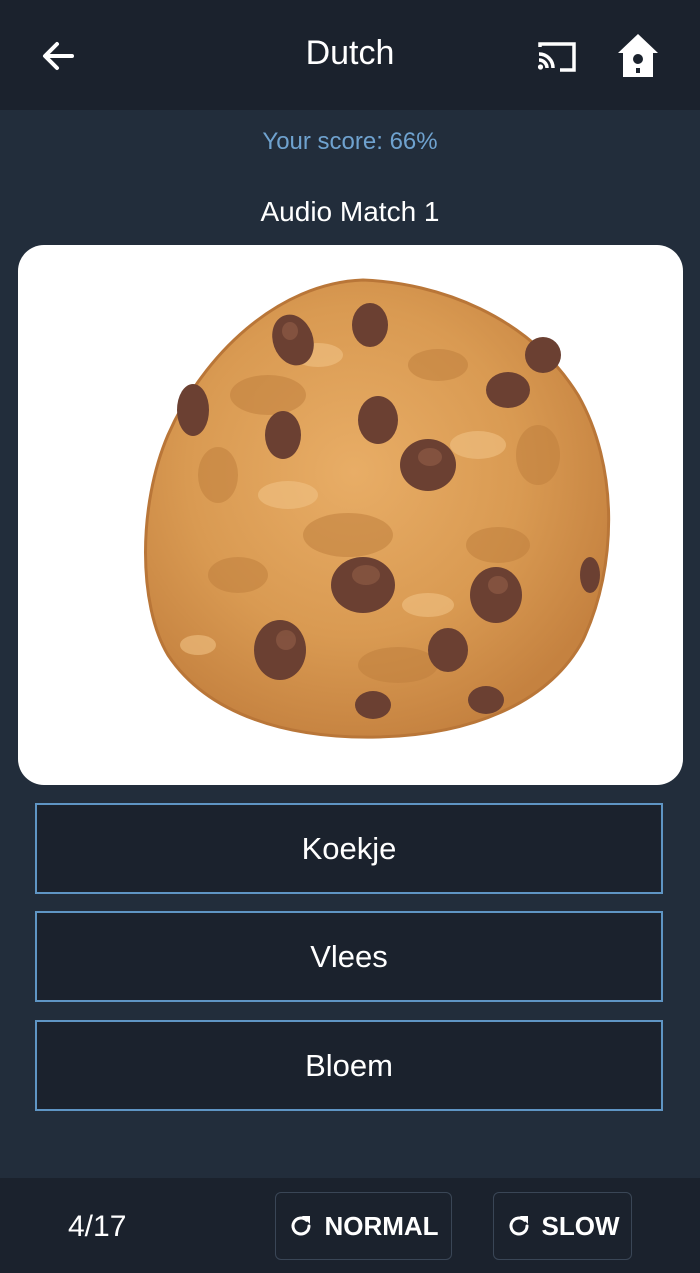  Describe the element at coordinates (349, 848) in the screenshot. I see `answer-option-1: Koekje` at that location.